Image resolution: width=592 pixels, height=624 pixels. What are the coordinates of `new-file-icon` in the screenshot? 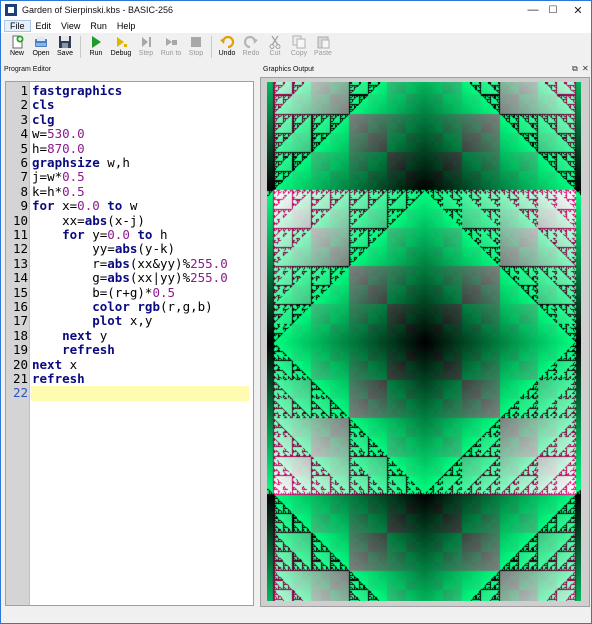 It's located at (18, 42).